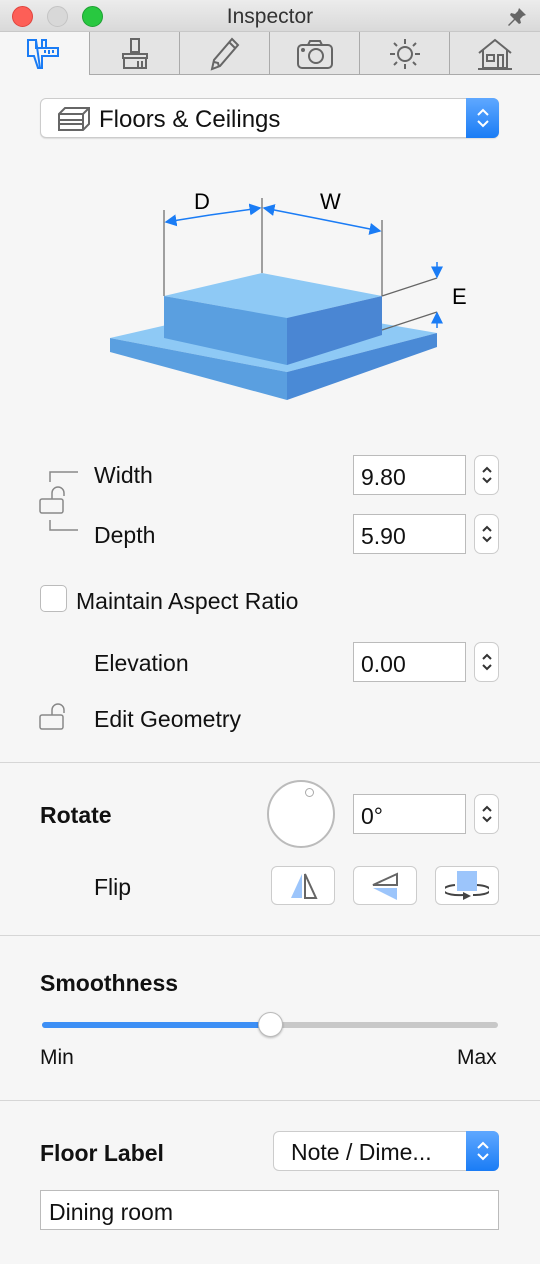  I want to click on caliper-icon, so click(43, 54).